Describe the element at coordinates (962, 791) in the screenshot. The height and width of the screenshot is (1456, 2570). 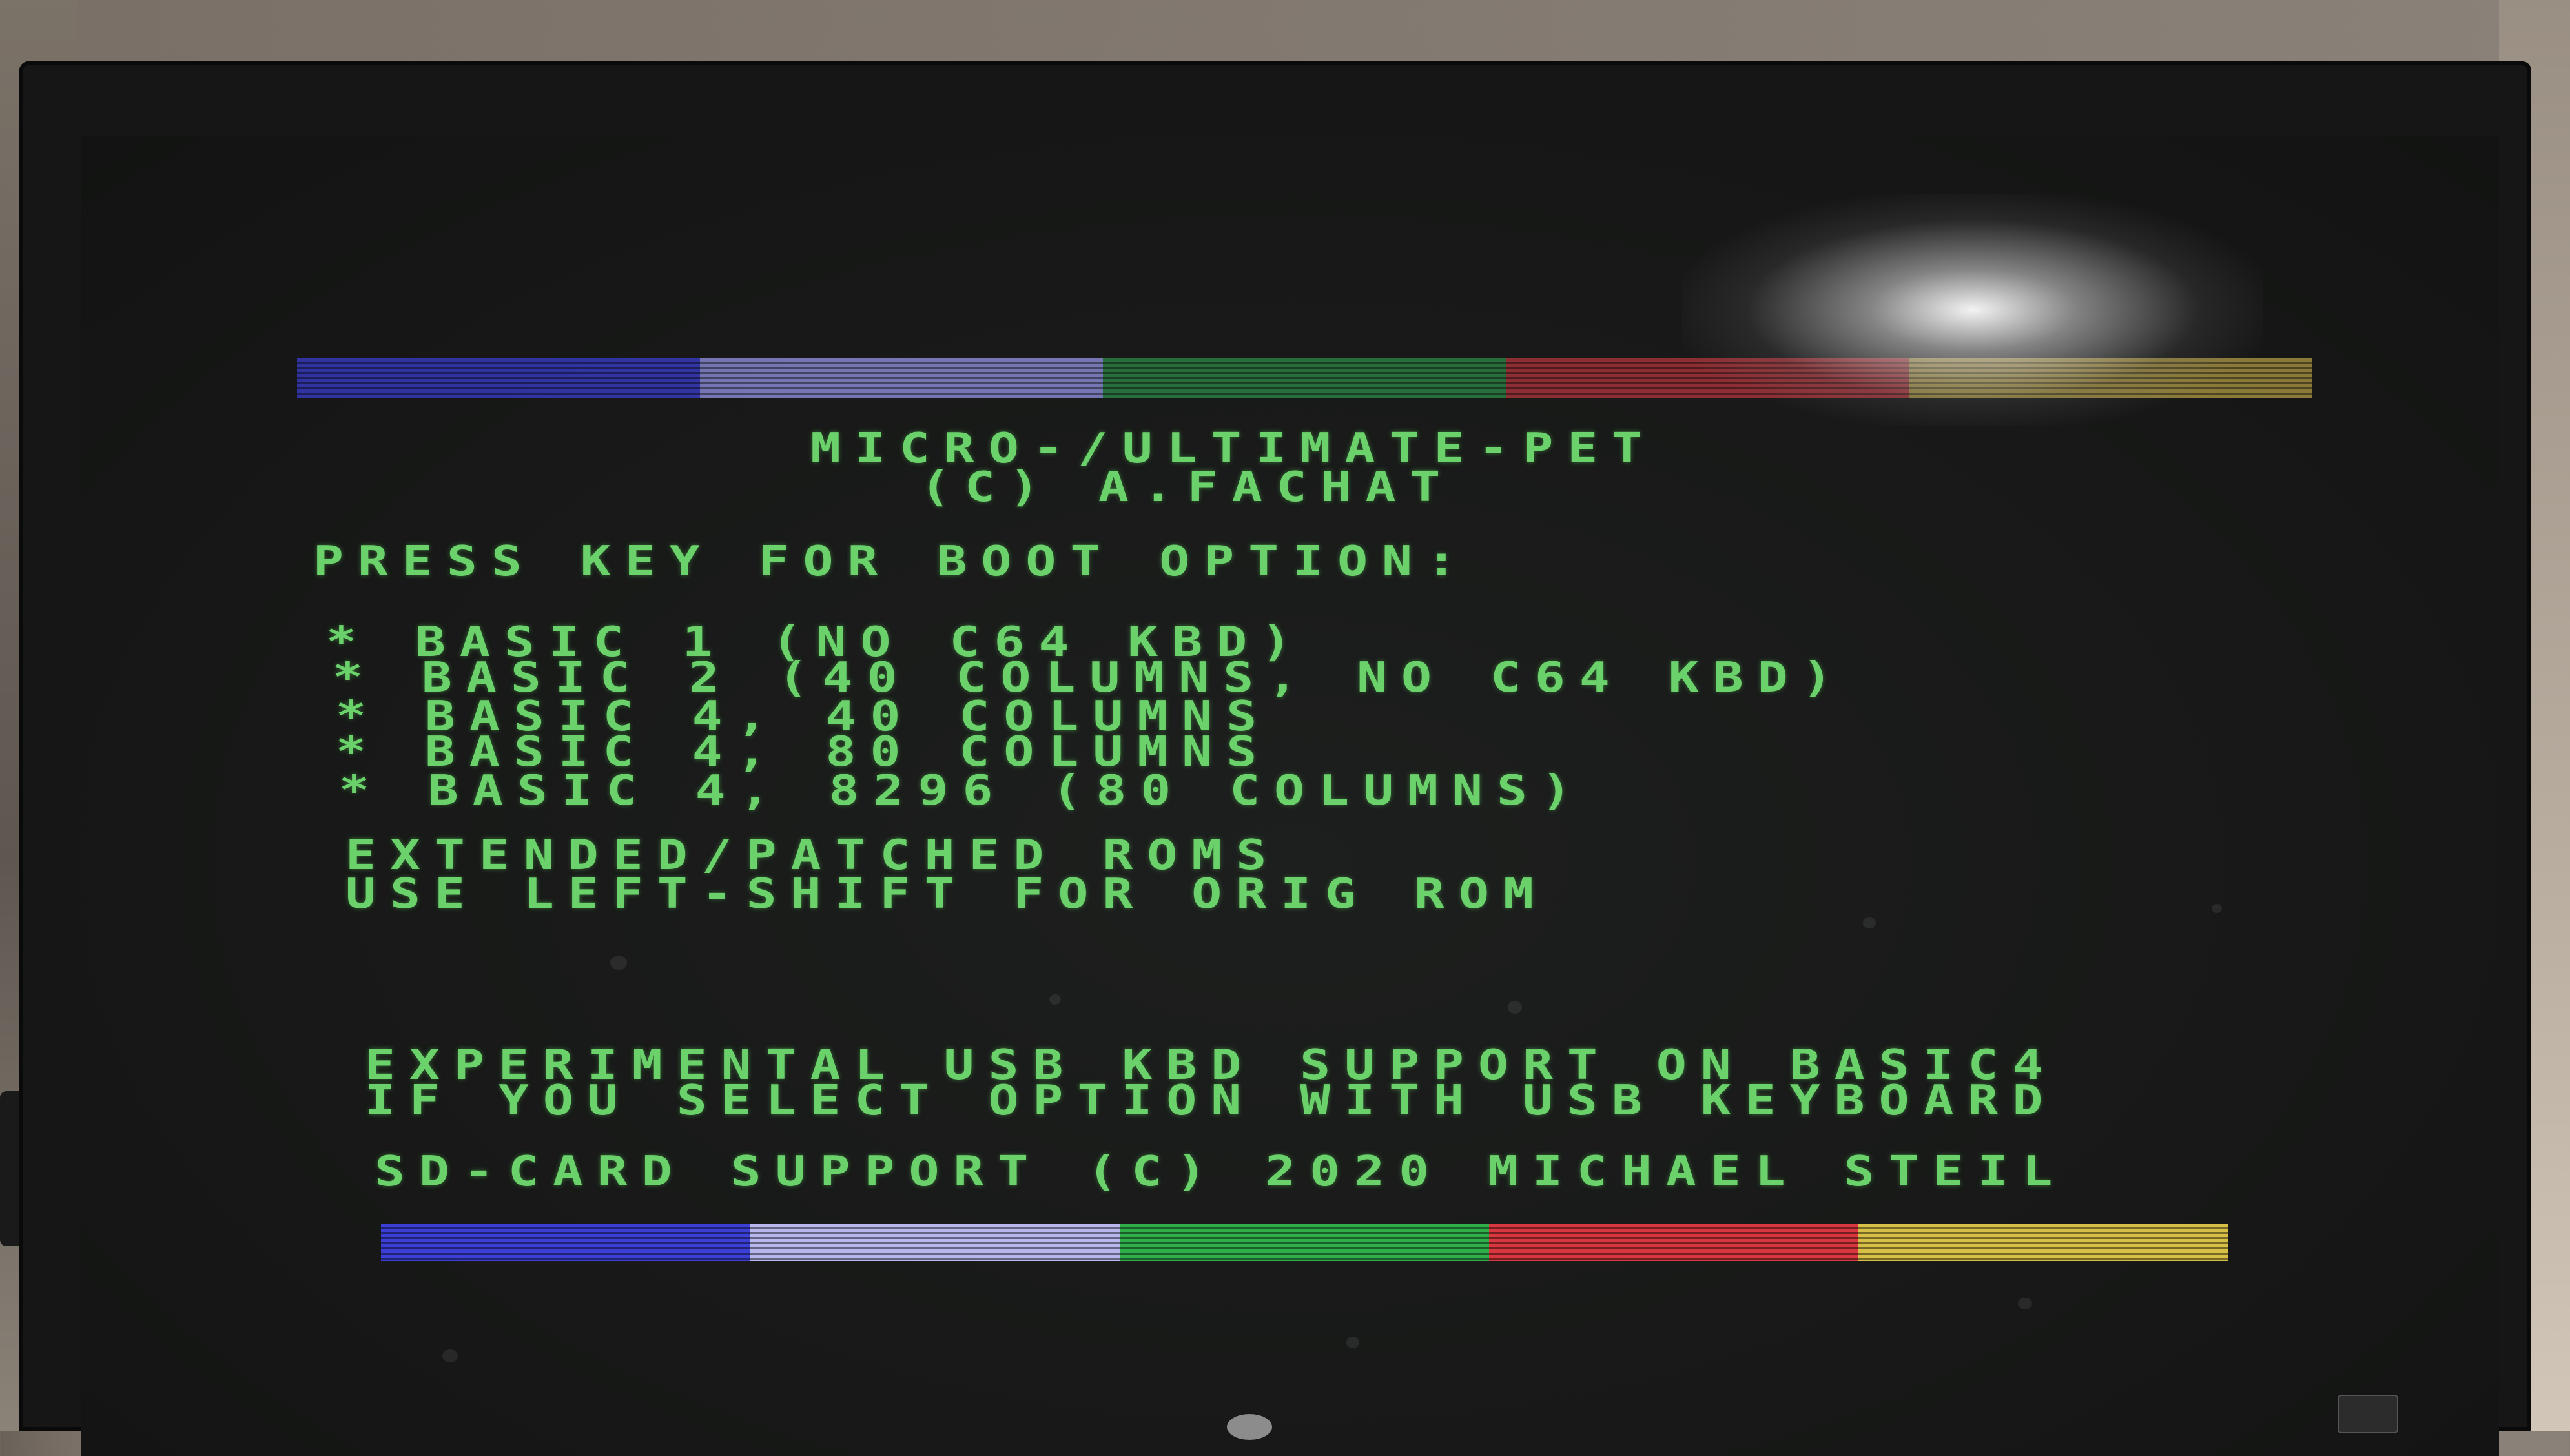
I see `boot-option-5: * BASIC 4, 8296 (80 COLUMNS)` at that location.